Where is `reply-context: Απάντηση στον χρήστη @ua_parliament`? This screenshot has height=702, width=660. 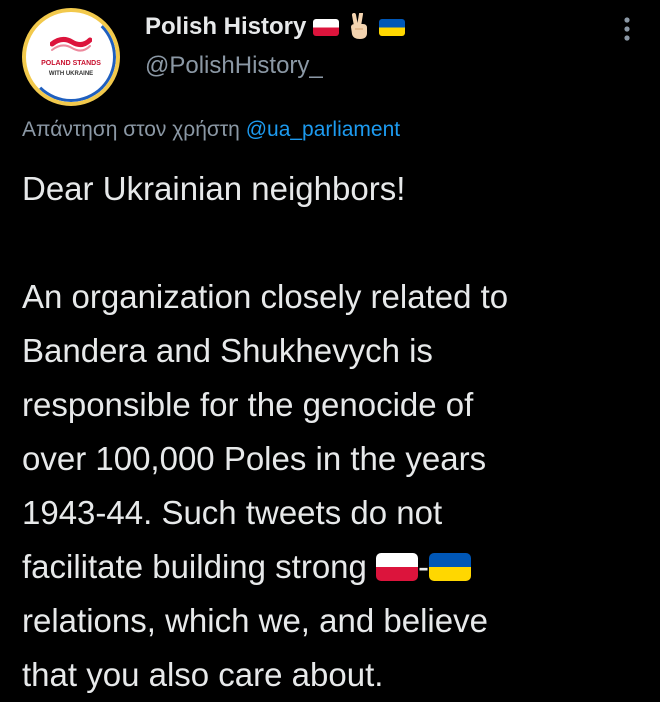
reply-context: Απάντηση στον χρήστη @ua_parliament is located at coordinates (211, 130).